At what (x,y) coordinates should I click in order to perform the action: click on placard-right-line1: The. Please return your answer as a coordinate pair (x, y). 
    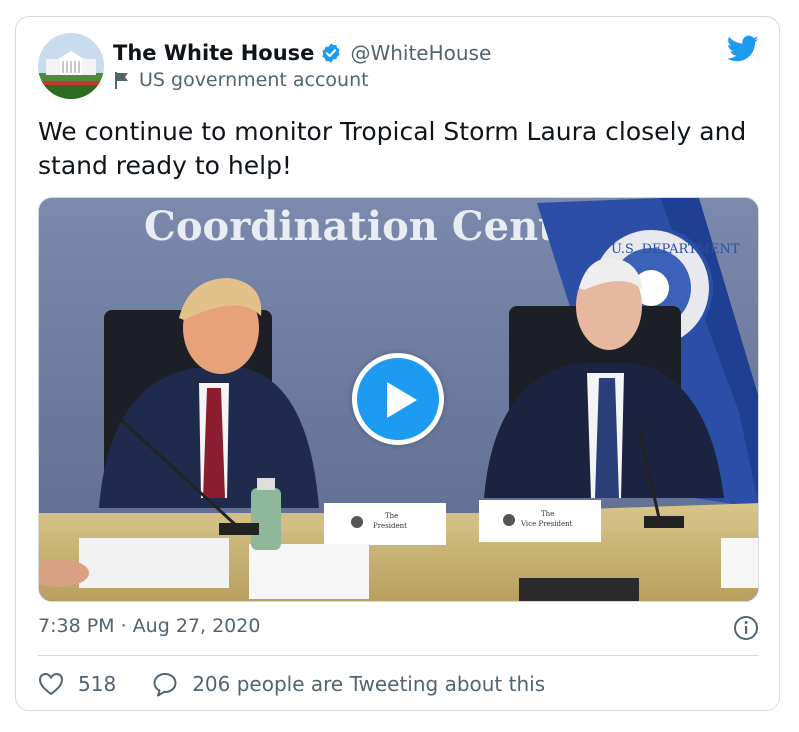
    Looking at the image, I should click on (547, 514).